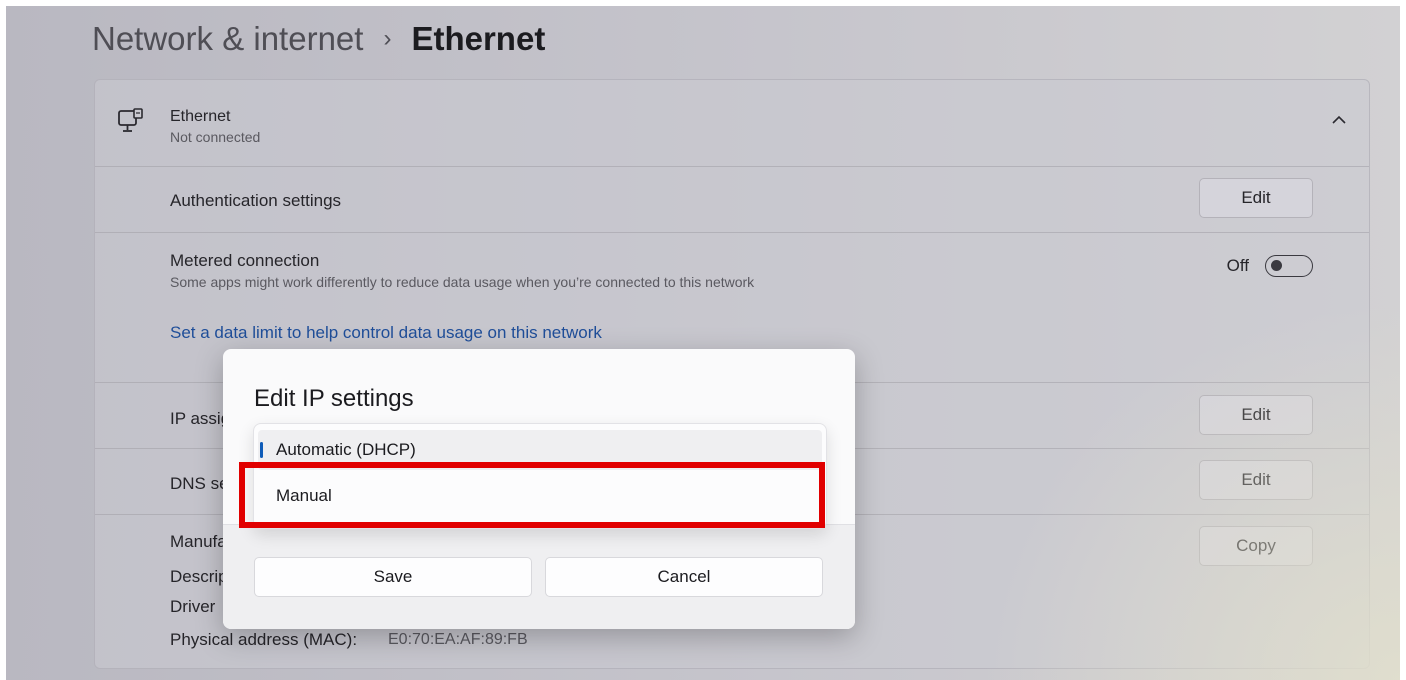 The width and height of the screenshot is (1406, 680). Describe the element at coordinates (215, 137) in the screenshot. I see `ethernet-status: Not connected` at that location.